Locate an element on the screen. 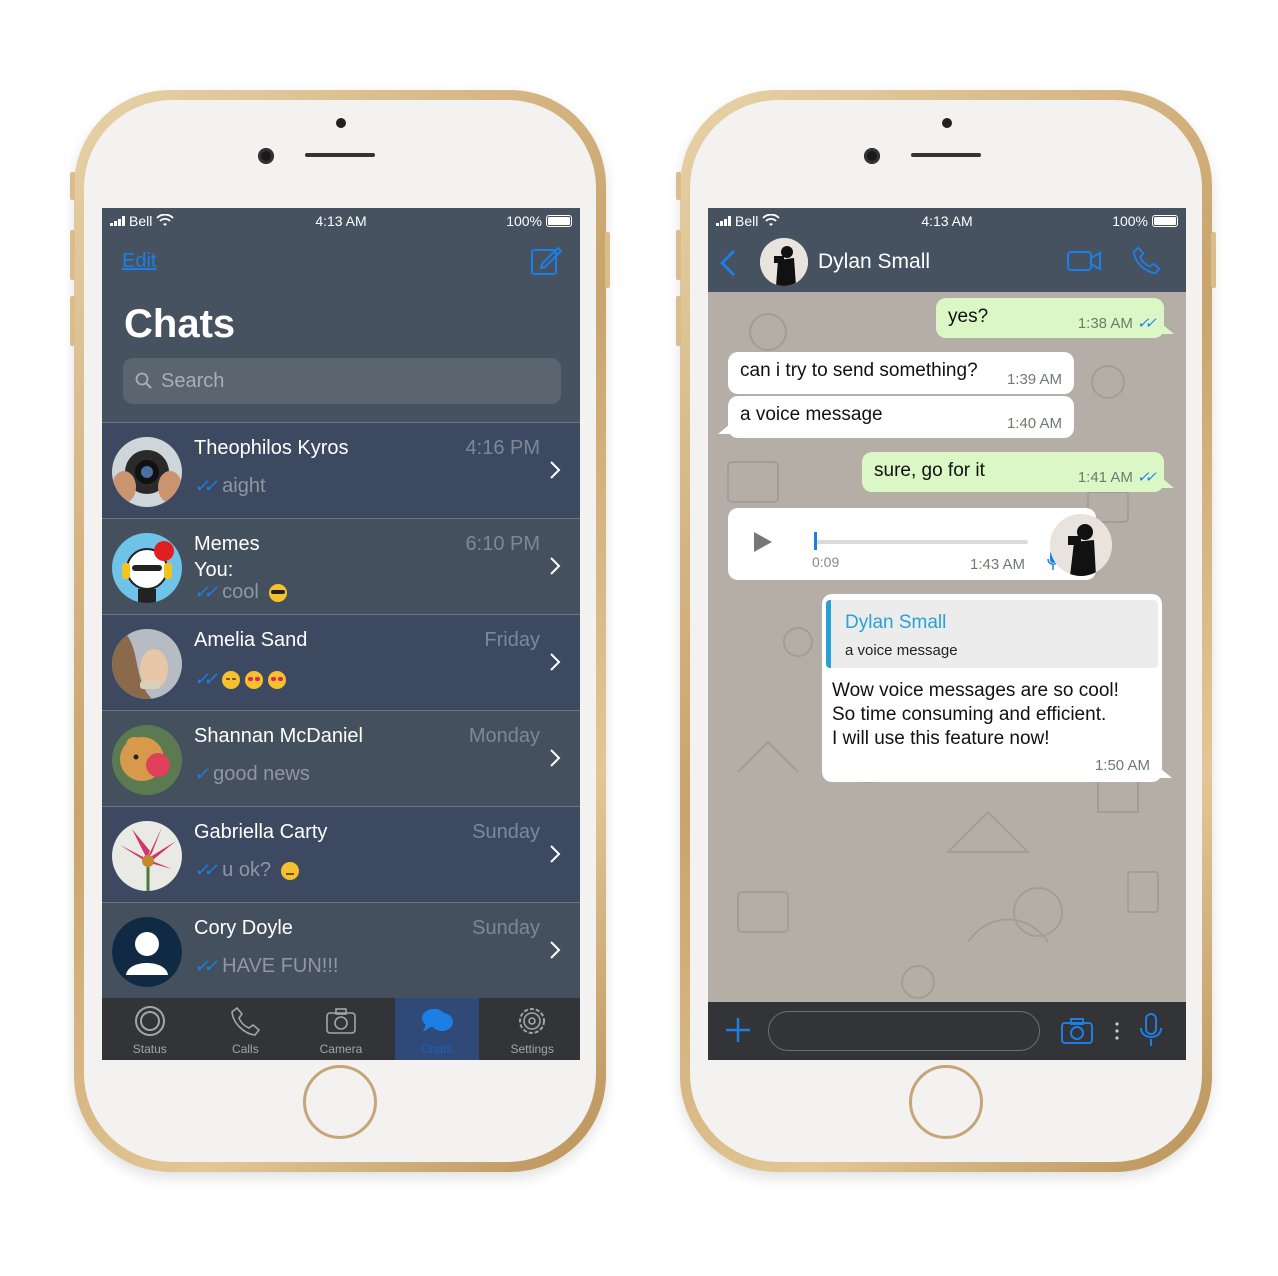 This screenshot has width=1278, height=1276. front-camera is located at coordinates (872, 156).